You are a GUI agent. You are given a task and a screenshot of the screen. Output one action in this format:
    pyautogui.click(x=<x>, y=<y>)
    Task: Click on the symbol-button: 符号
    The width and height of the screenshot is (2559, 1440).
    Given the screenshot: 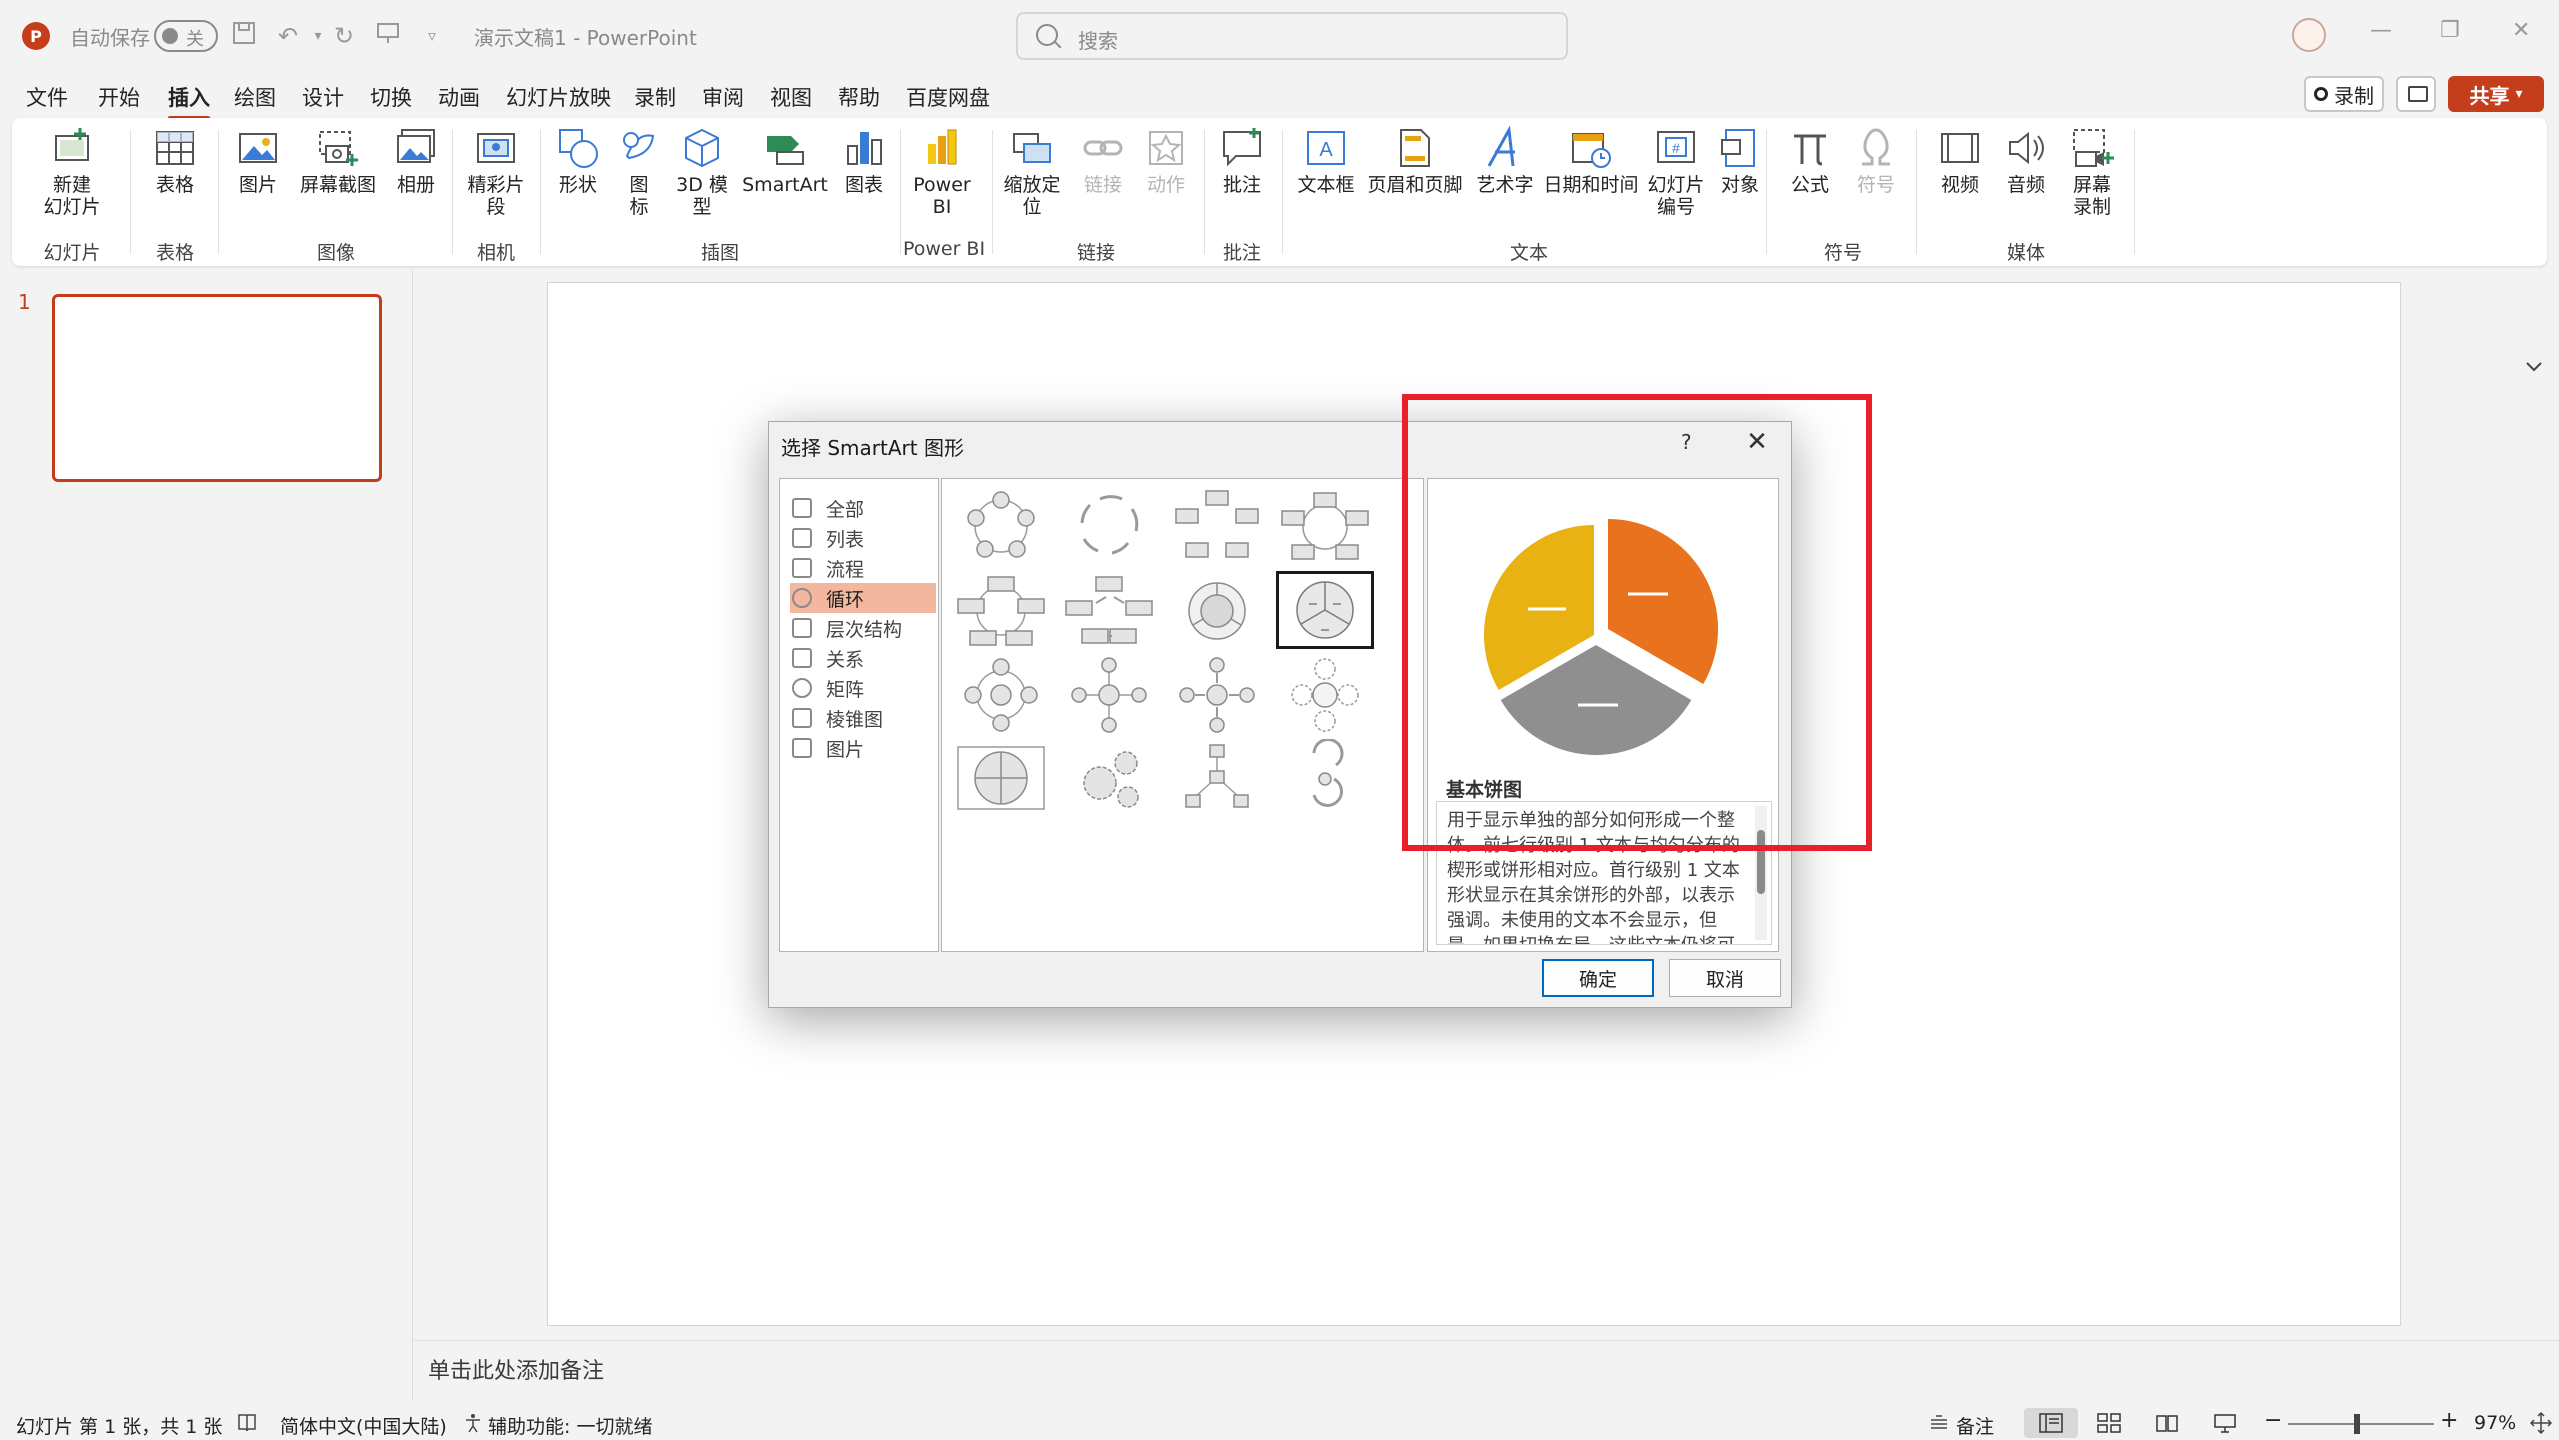 What is the action you would take?
    pyautogui.click(x=1876, y=161)
    